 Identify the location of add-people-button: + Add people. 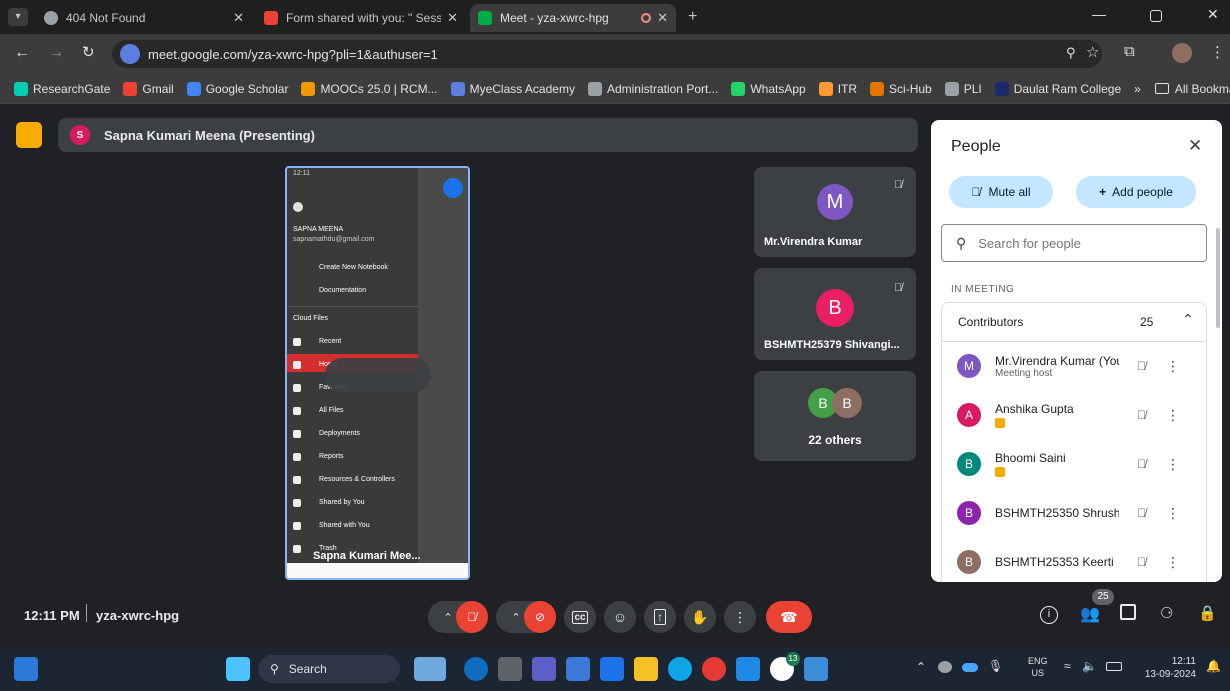
(1136, 192).